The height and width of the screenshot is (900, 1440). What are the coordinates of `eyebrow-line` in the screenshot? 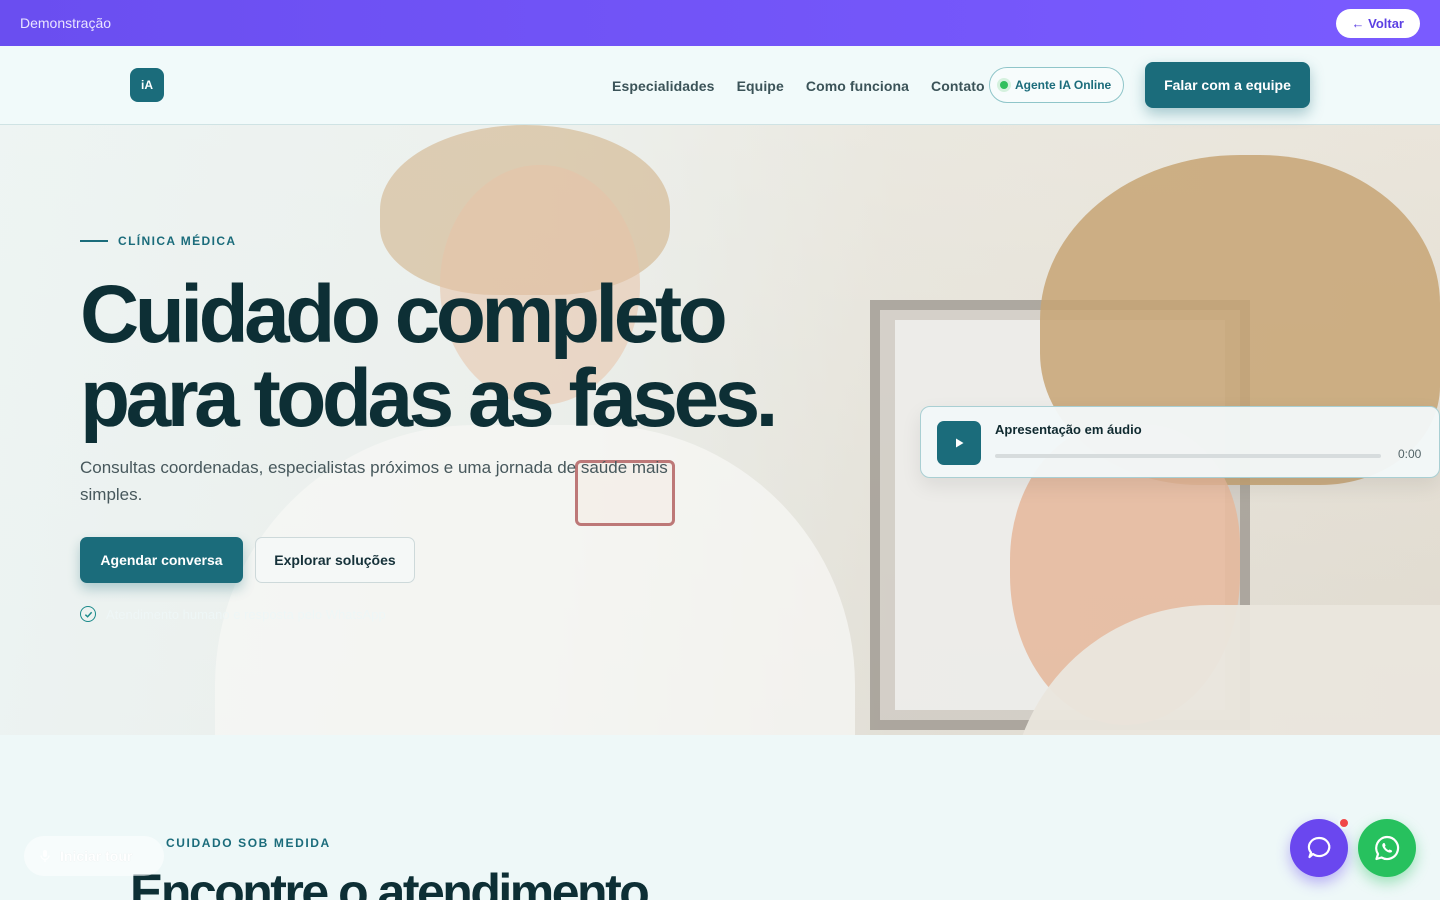 It's located at (94, 241).